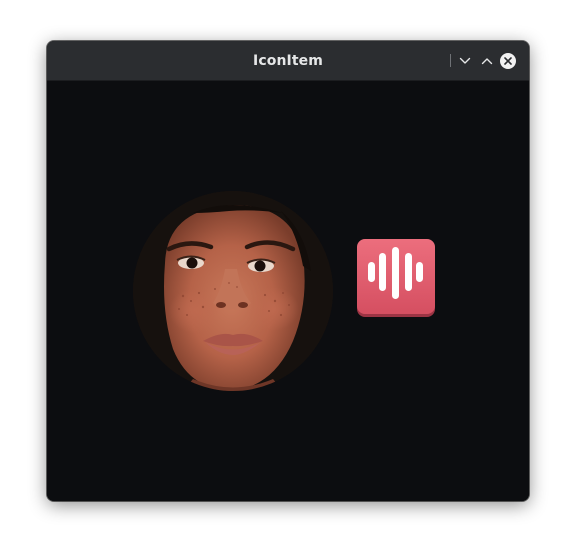 Image resolution: width=576 pixels, height=554 pixels. I want to click on close-icon, so click(508, 61).